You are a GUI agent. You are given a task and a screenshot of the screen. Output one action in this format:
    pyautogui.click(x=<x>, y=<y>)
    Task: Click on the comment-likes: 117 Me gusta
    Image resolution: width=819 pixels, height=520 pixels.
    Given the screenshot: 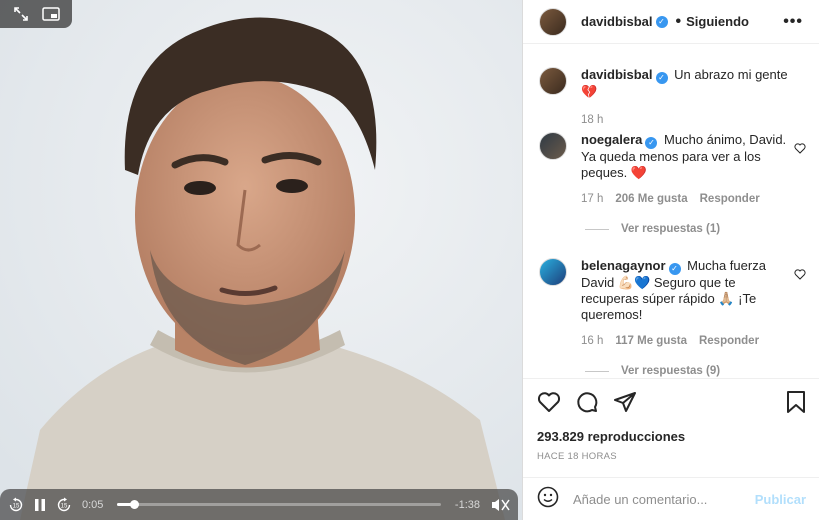 What is the action you would take?
    pyautogui.click(x=651, y=341)
    